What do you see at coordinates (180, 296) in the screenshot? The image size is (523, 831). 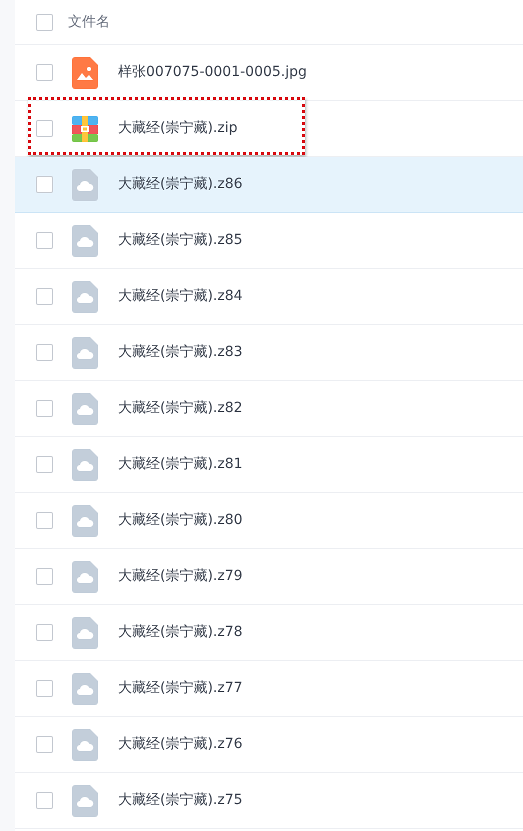 I see `file-name: 大藏经(崇宁藏).z84` at bounding box center [180, 296].